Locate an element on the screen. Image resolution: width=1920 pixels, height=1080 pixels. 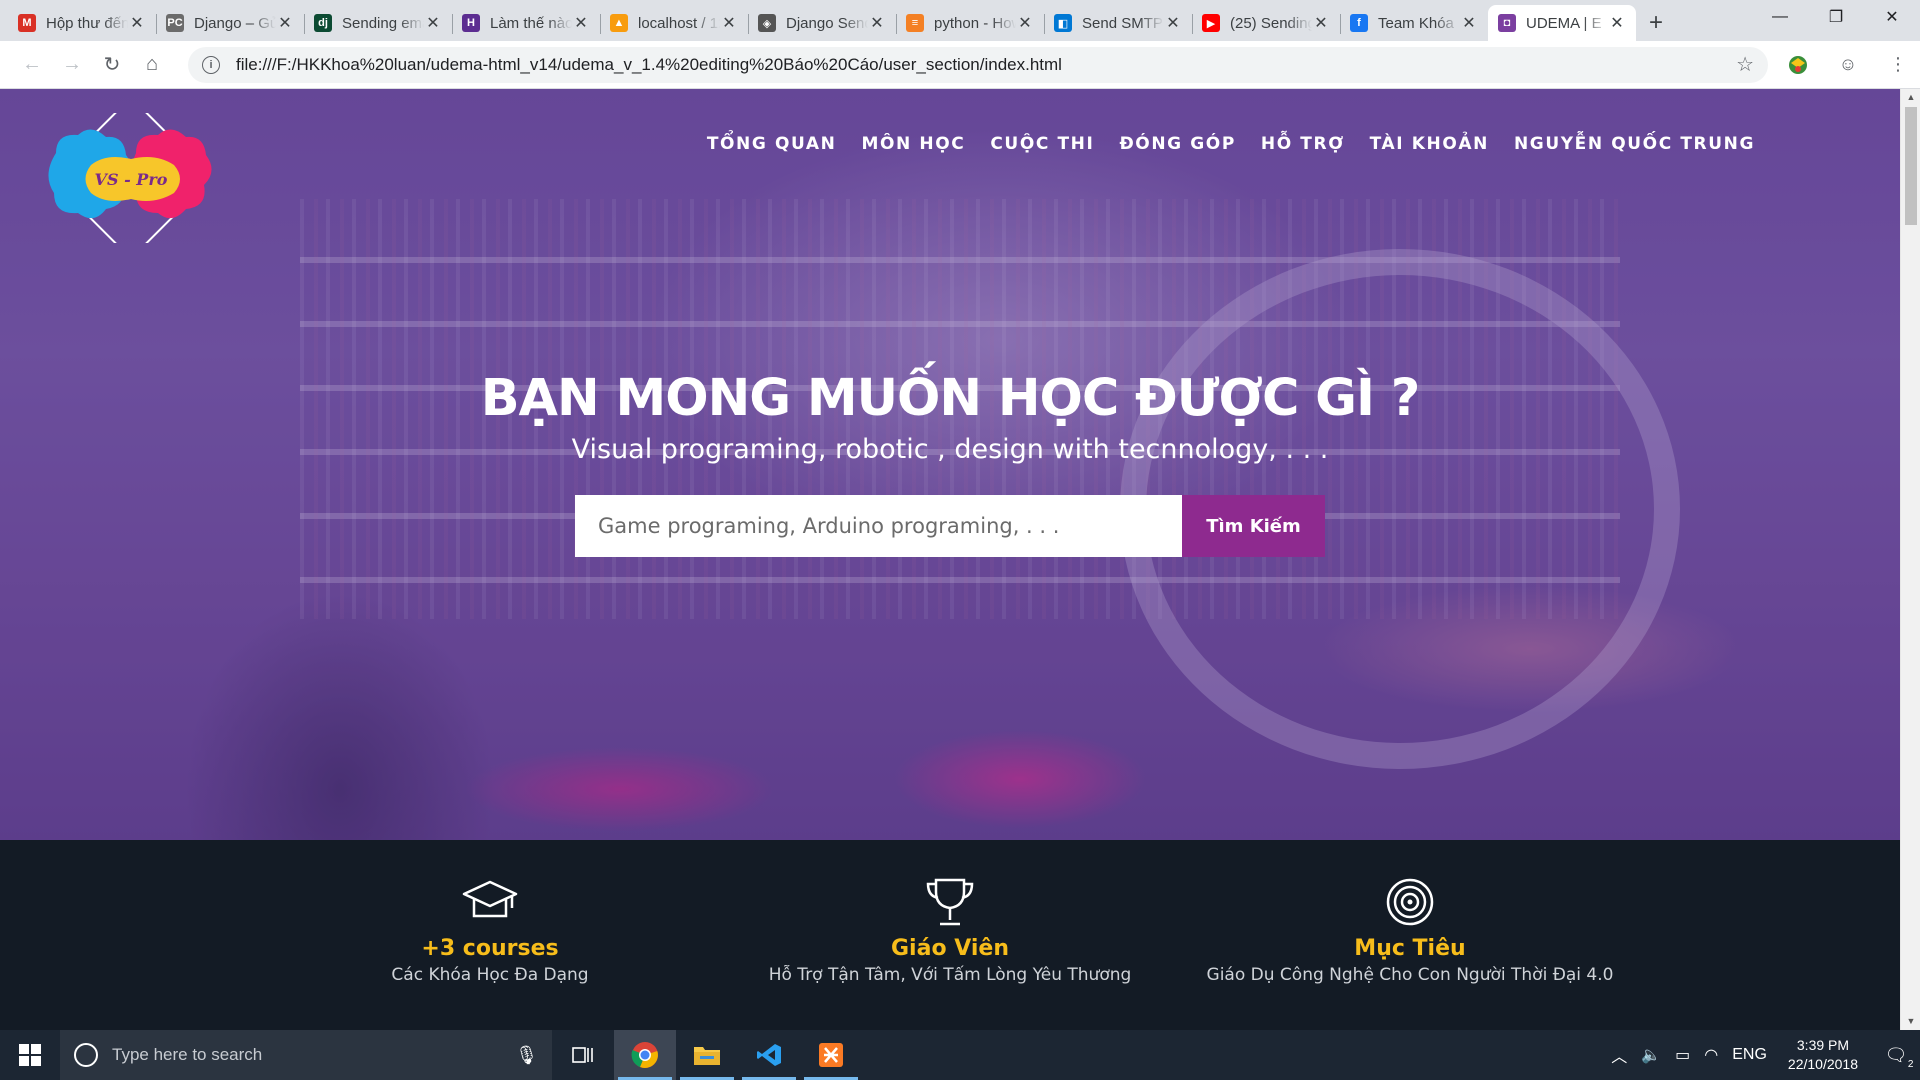
course-search-input is located at coordinates (878, 526).